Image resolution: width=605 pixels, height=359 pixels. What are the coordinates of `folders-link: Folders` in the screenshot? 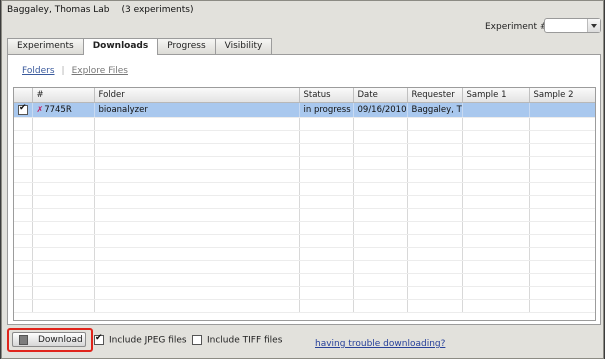 It's located at (38, 71).